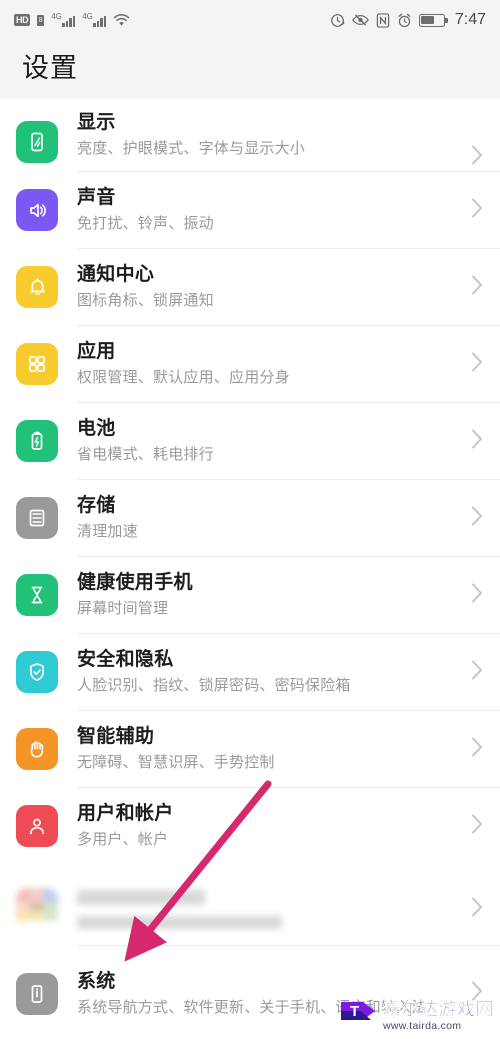  I want to click on blurred-app-icon, so click(37, 909).